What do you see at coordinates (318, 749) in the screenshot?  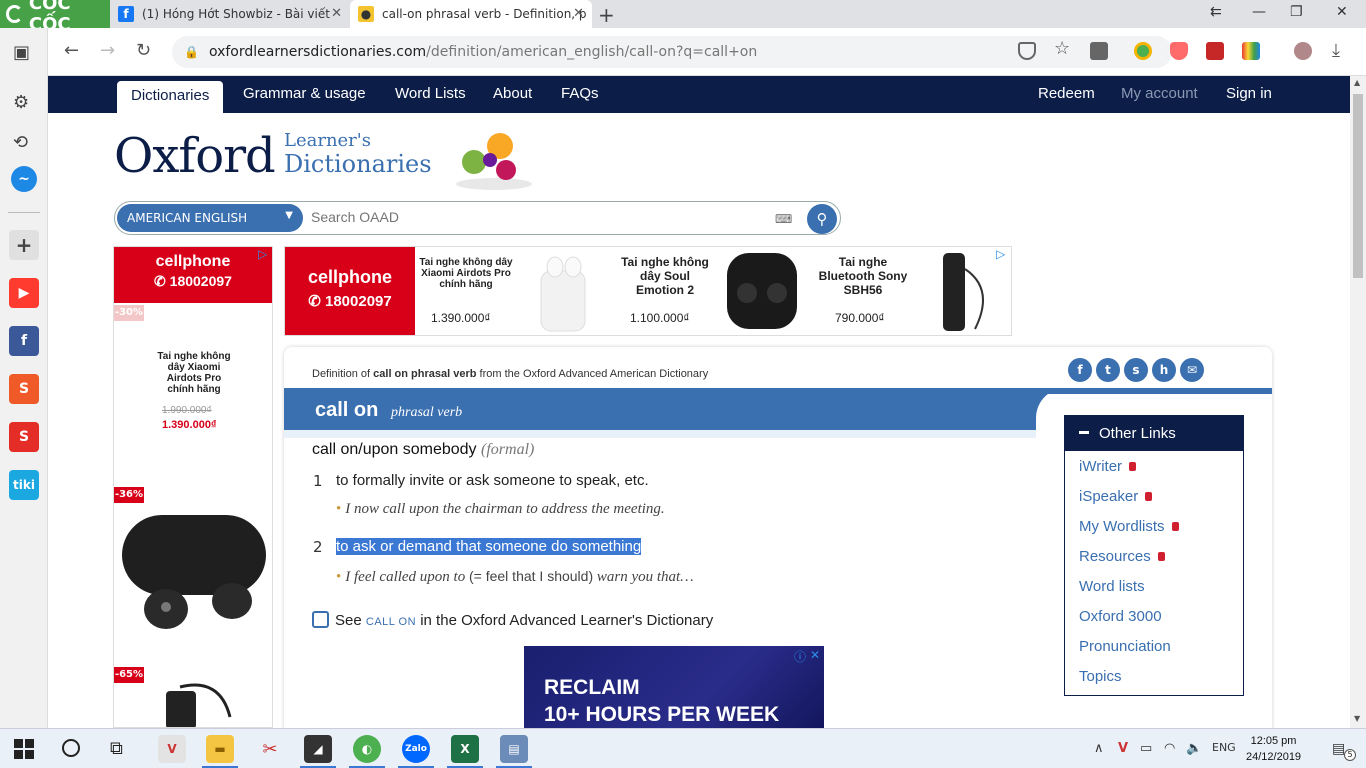 I see `sticky-app-icon: ◢` at bounding box center [318, 749].